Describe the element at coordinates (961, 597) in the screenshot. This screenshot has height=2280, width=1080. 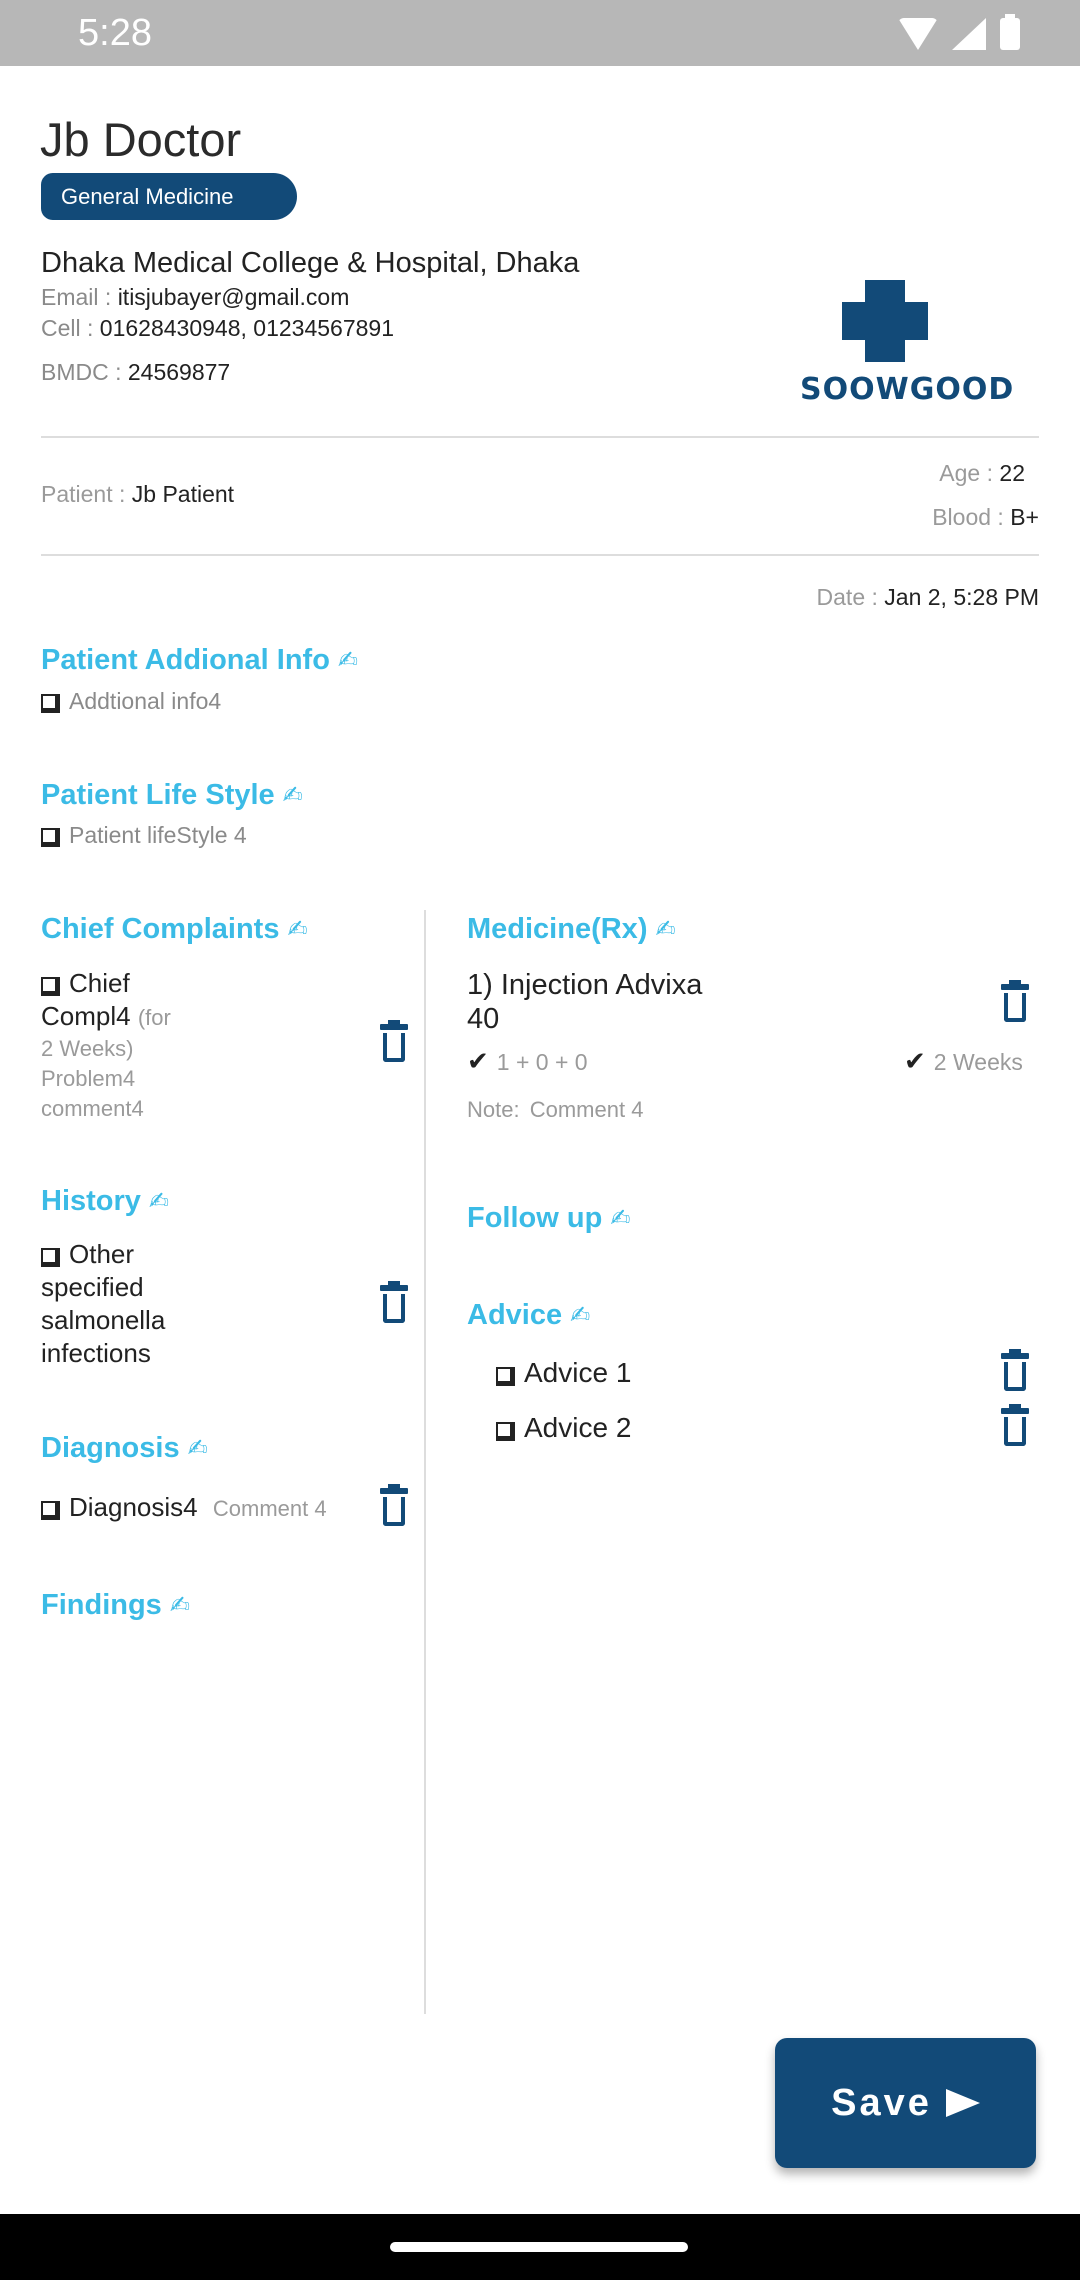
I see `prescription-date: Jan 2, 5:28 PM` at that location.